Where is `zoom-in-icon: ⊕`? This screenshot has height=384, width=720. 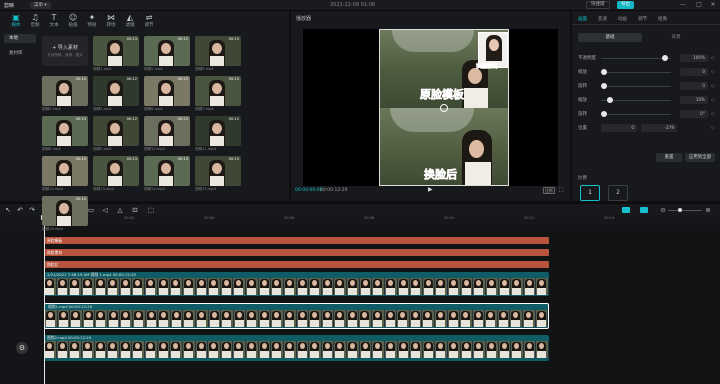
zoom-in-icon: ⊕ is located at coordinates (708, 210).